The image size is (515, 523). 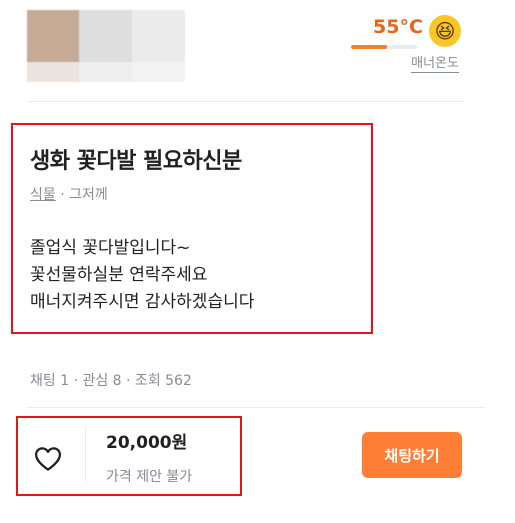 I want to click on post-meta: 식물 · 그저께, so click(x=69, y=194).